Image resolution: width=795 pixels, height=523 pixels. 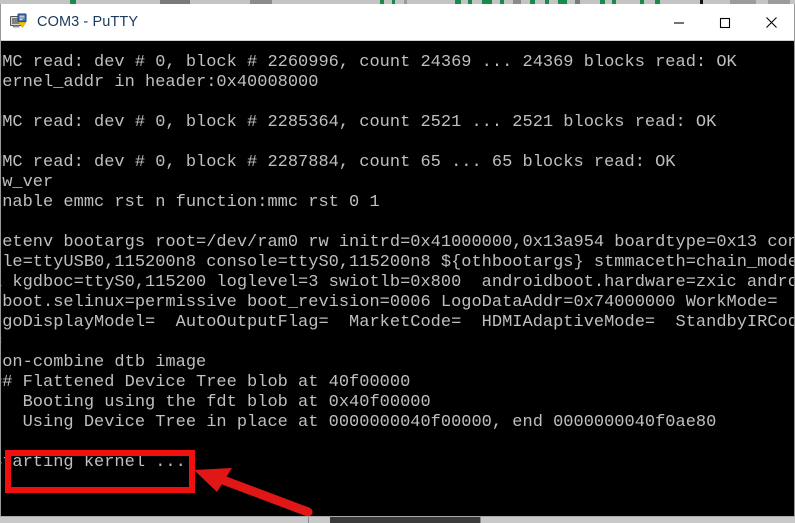 I want to click on title-bar: COM3 - PuTTY, so click(x=397, y=22).